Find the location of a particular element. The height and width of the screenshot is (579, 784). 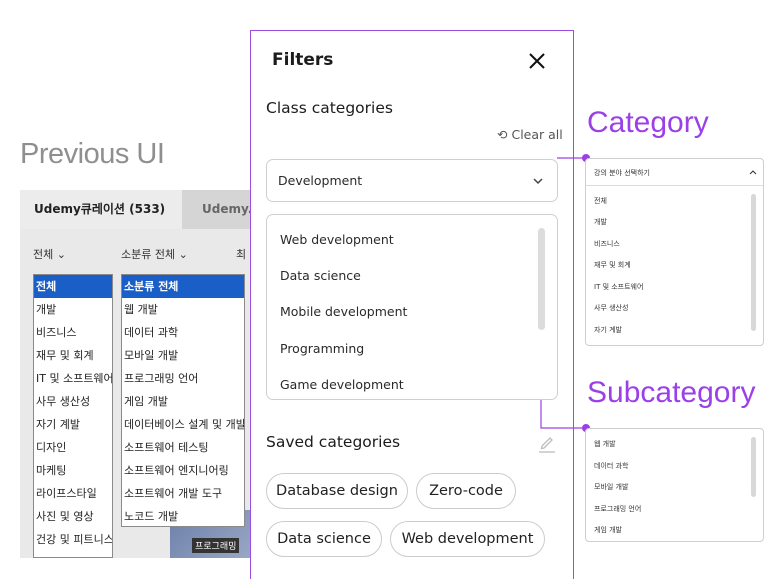

mini-category-item: 재무 및 회계 is located at coordinates (612, 265).